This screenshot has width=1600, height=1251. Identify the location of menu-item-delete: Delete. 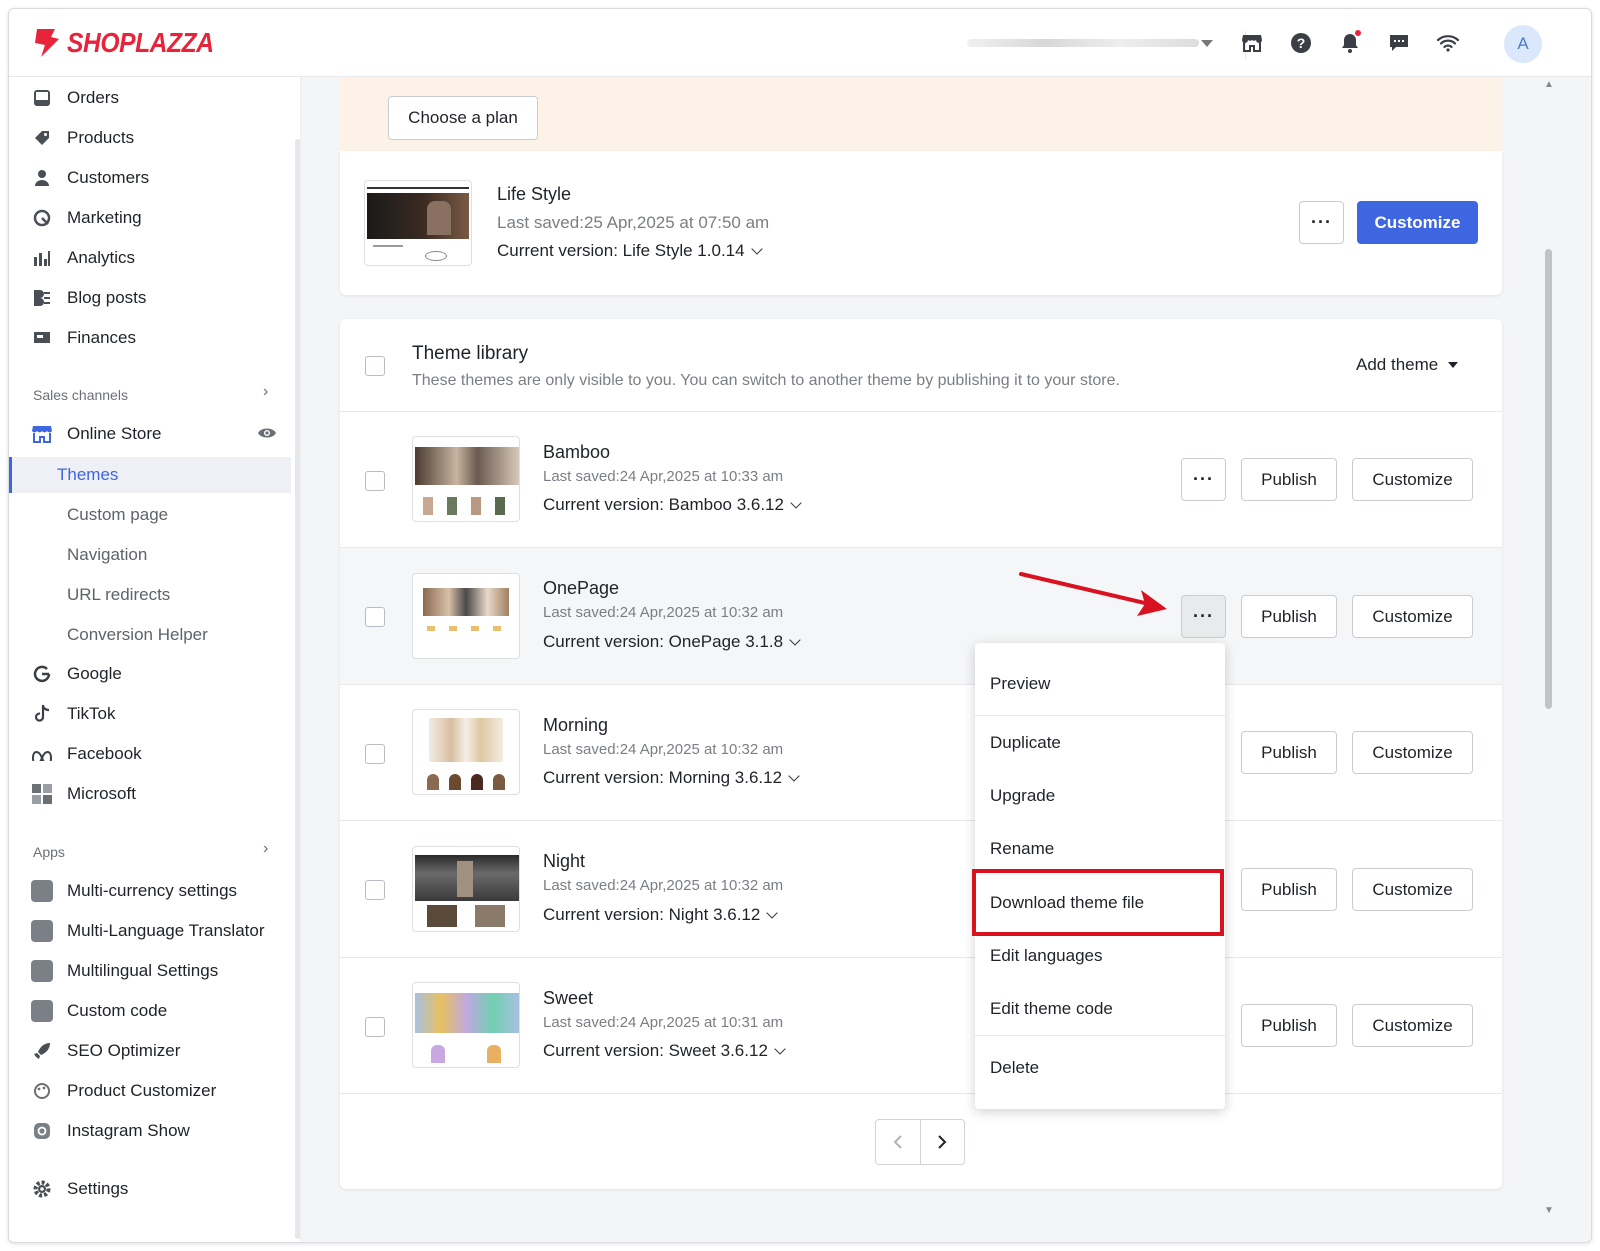
(1100, 1068).